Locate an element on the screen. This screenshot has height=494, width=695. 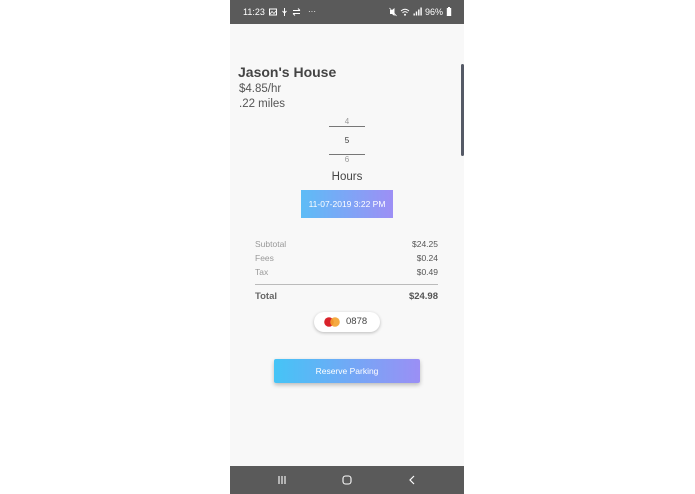
status-right-icons: 96% is located at coordinates (420, 12).